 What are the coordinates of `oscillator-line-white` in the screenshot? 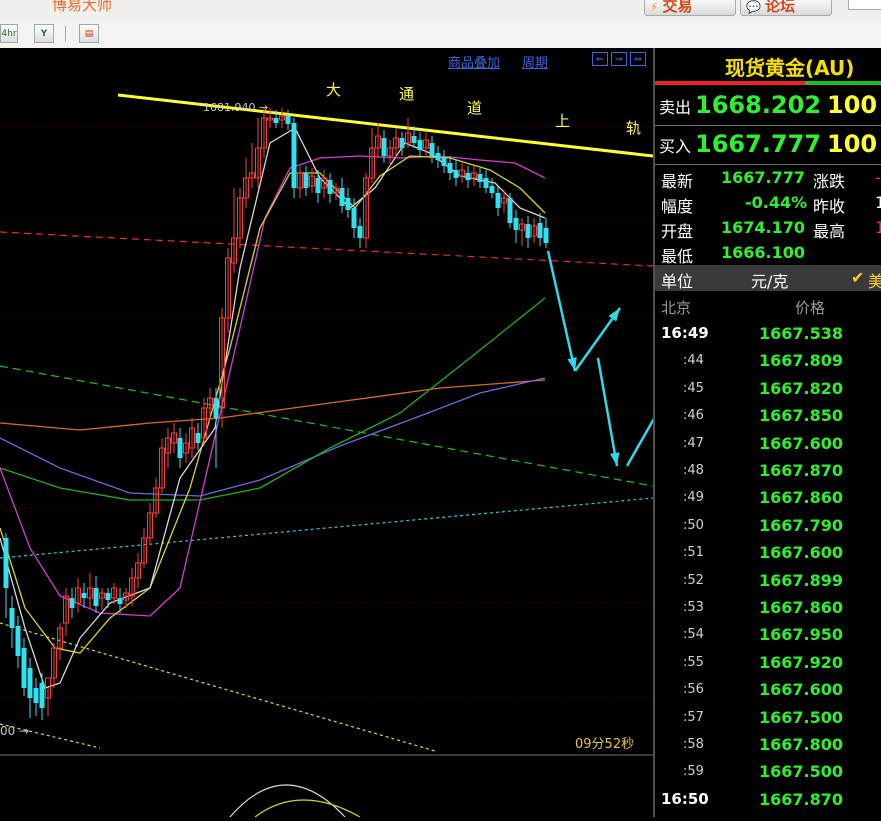 It's located at (287, 801).